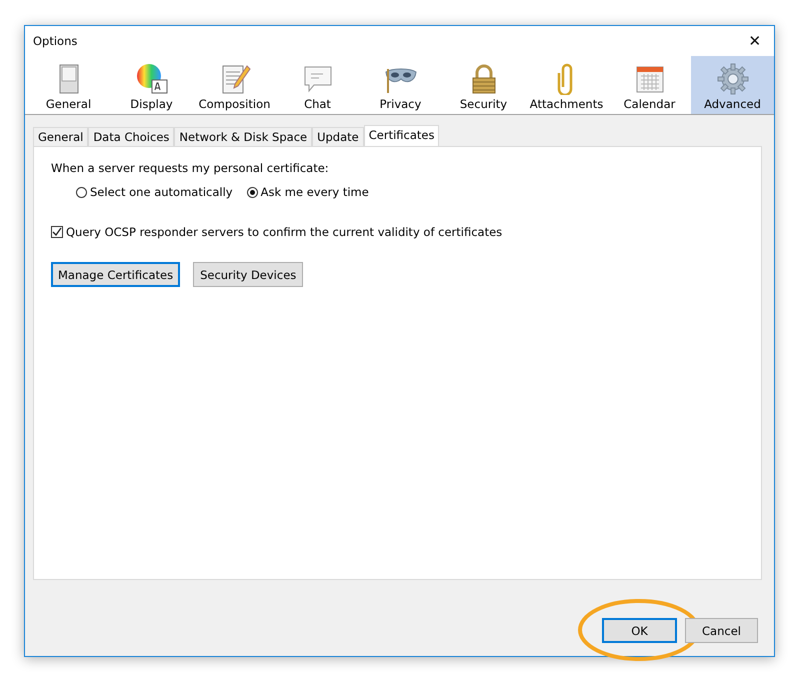 This screenshot has width=800, height=681. I want to click on close-button: ✕, so click(755, 41).